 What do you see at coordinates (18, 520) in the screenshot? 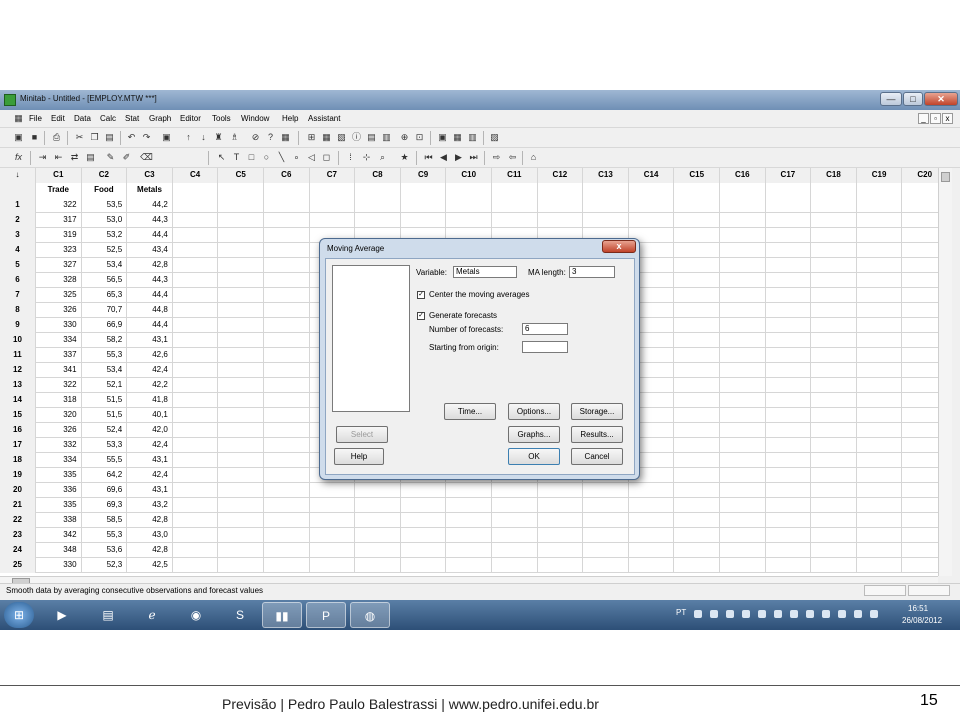
I see `row-number: 22` at bounding box center [18, 520].